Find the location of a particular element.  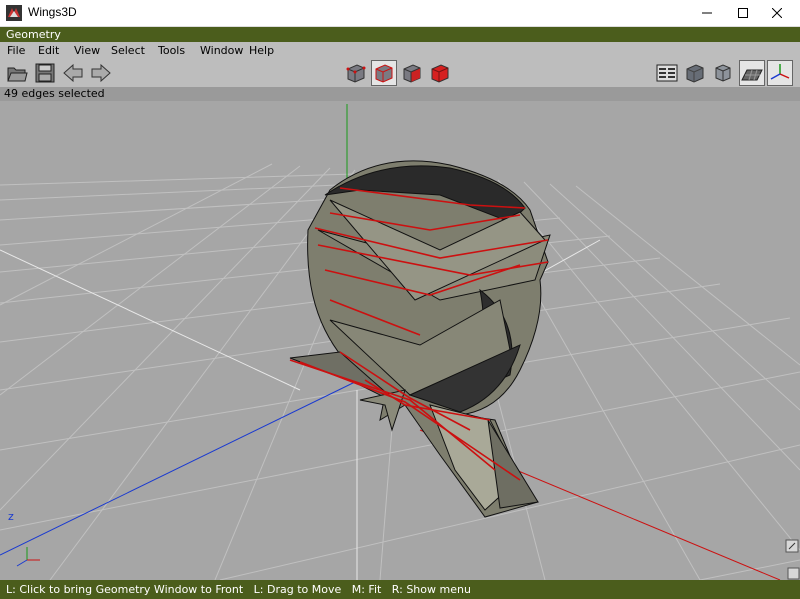

close-button is located at coordinates (777, 13).